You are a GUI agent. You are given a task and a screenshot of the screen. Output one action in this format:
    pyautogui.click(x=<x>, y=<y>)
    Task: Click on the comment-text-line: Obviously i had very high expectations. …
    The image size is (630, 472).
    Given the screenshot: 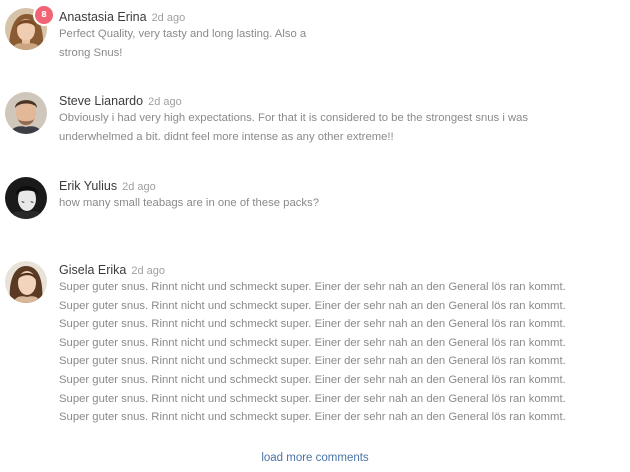 What is the action you would take?
    pyautogui.click(x=294, y=118)
    